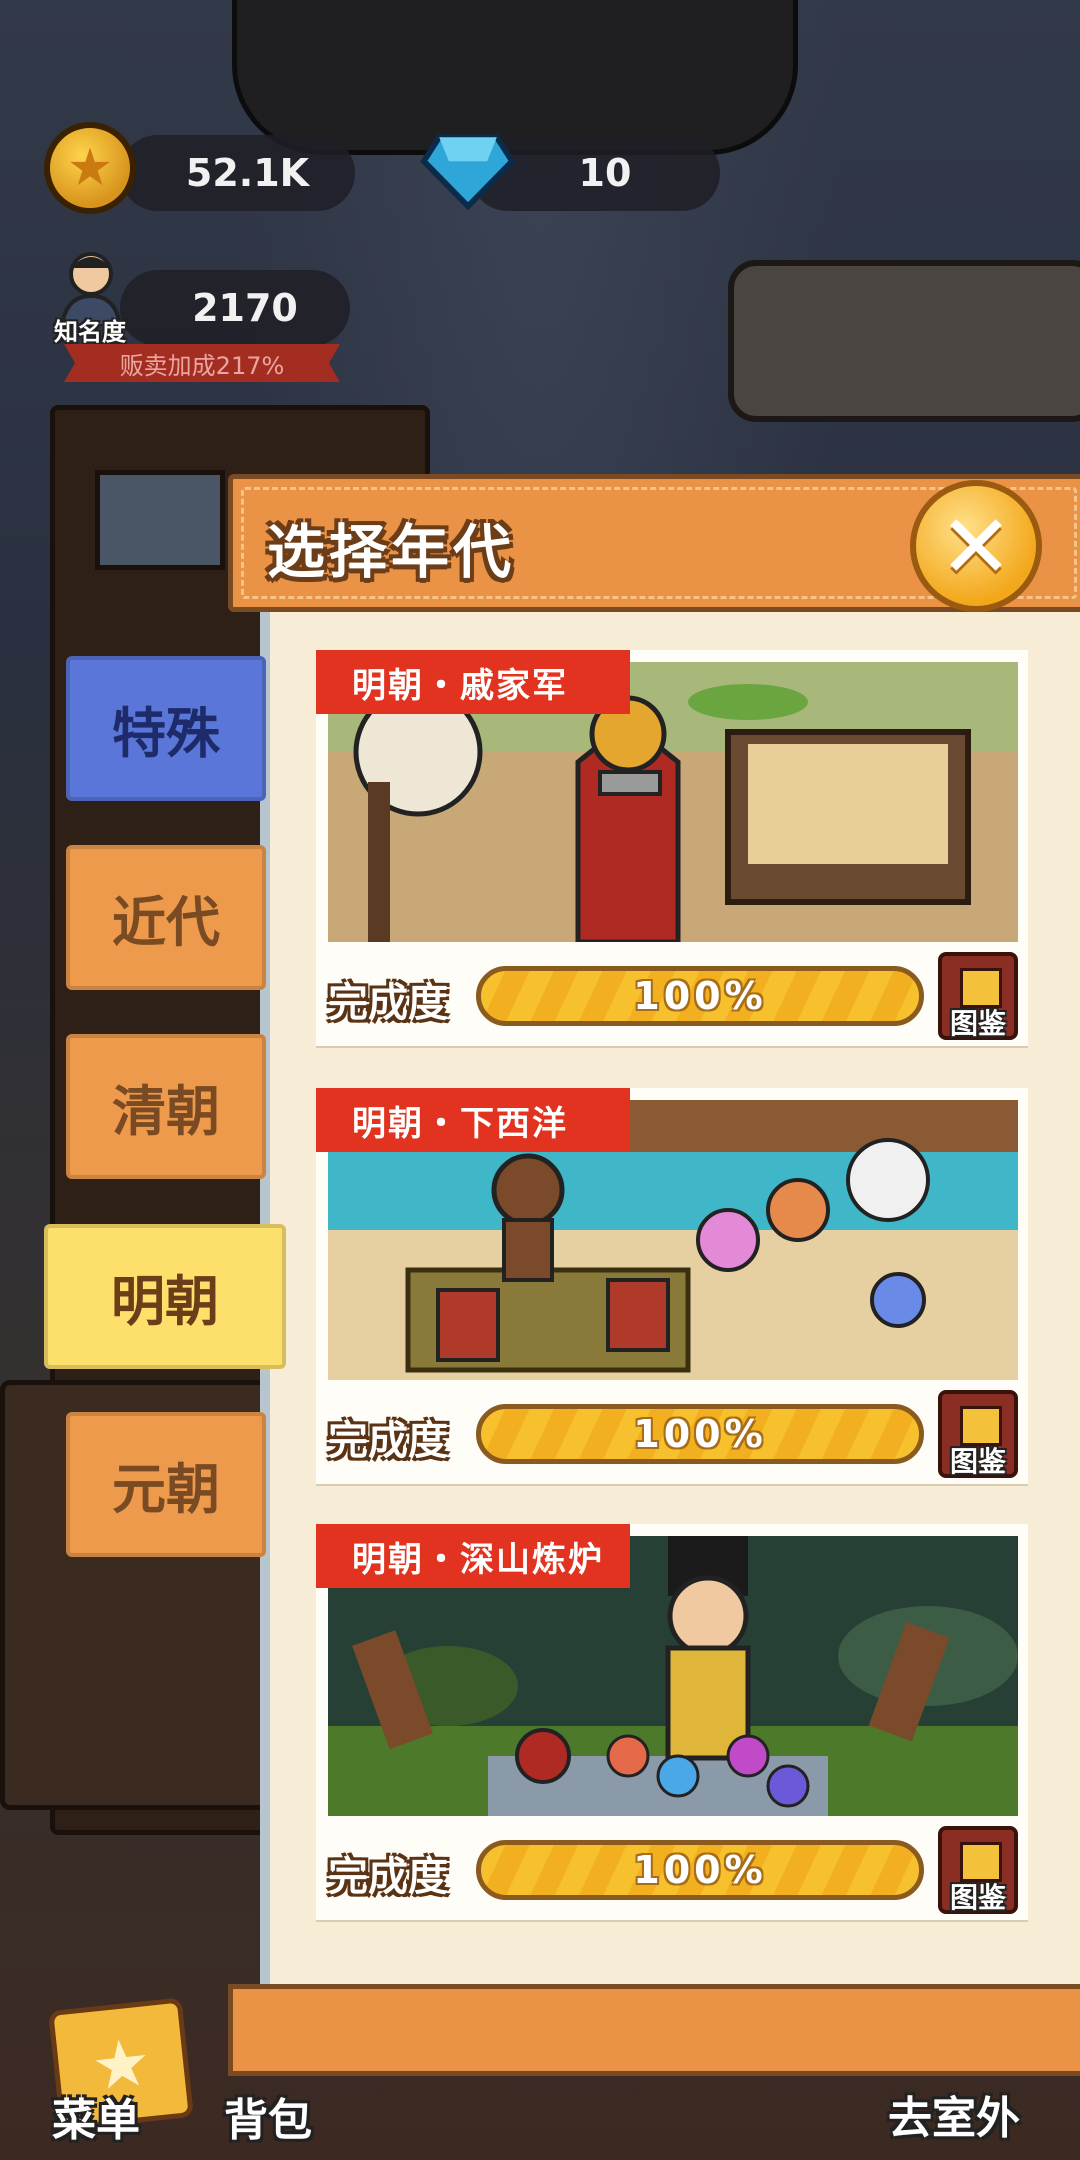 The height and width of the screenshot is (2160, 1080). What do you see at coordinates (391, 552) in the screenshot?
I see `panel-title: 选择年代` at bounding box center [391, 552].